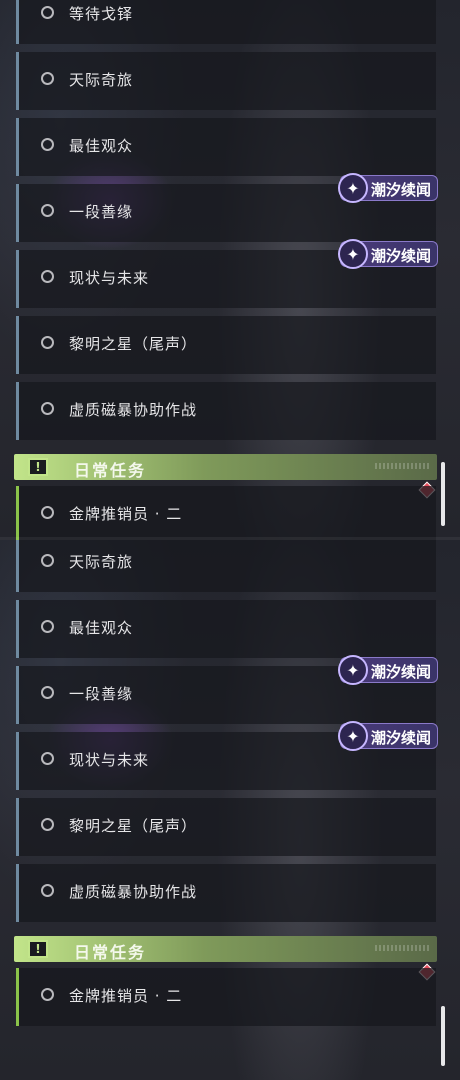  I want to click on quest-label: 等待戈铎, so click(101, 14).